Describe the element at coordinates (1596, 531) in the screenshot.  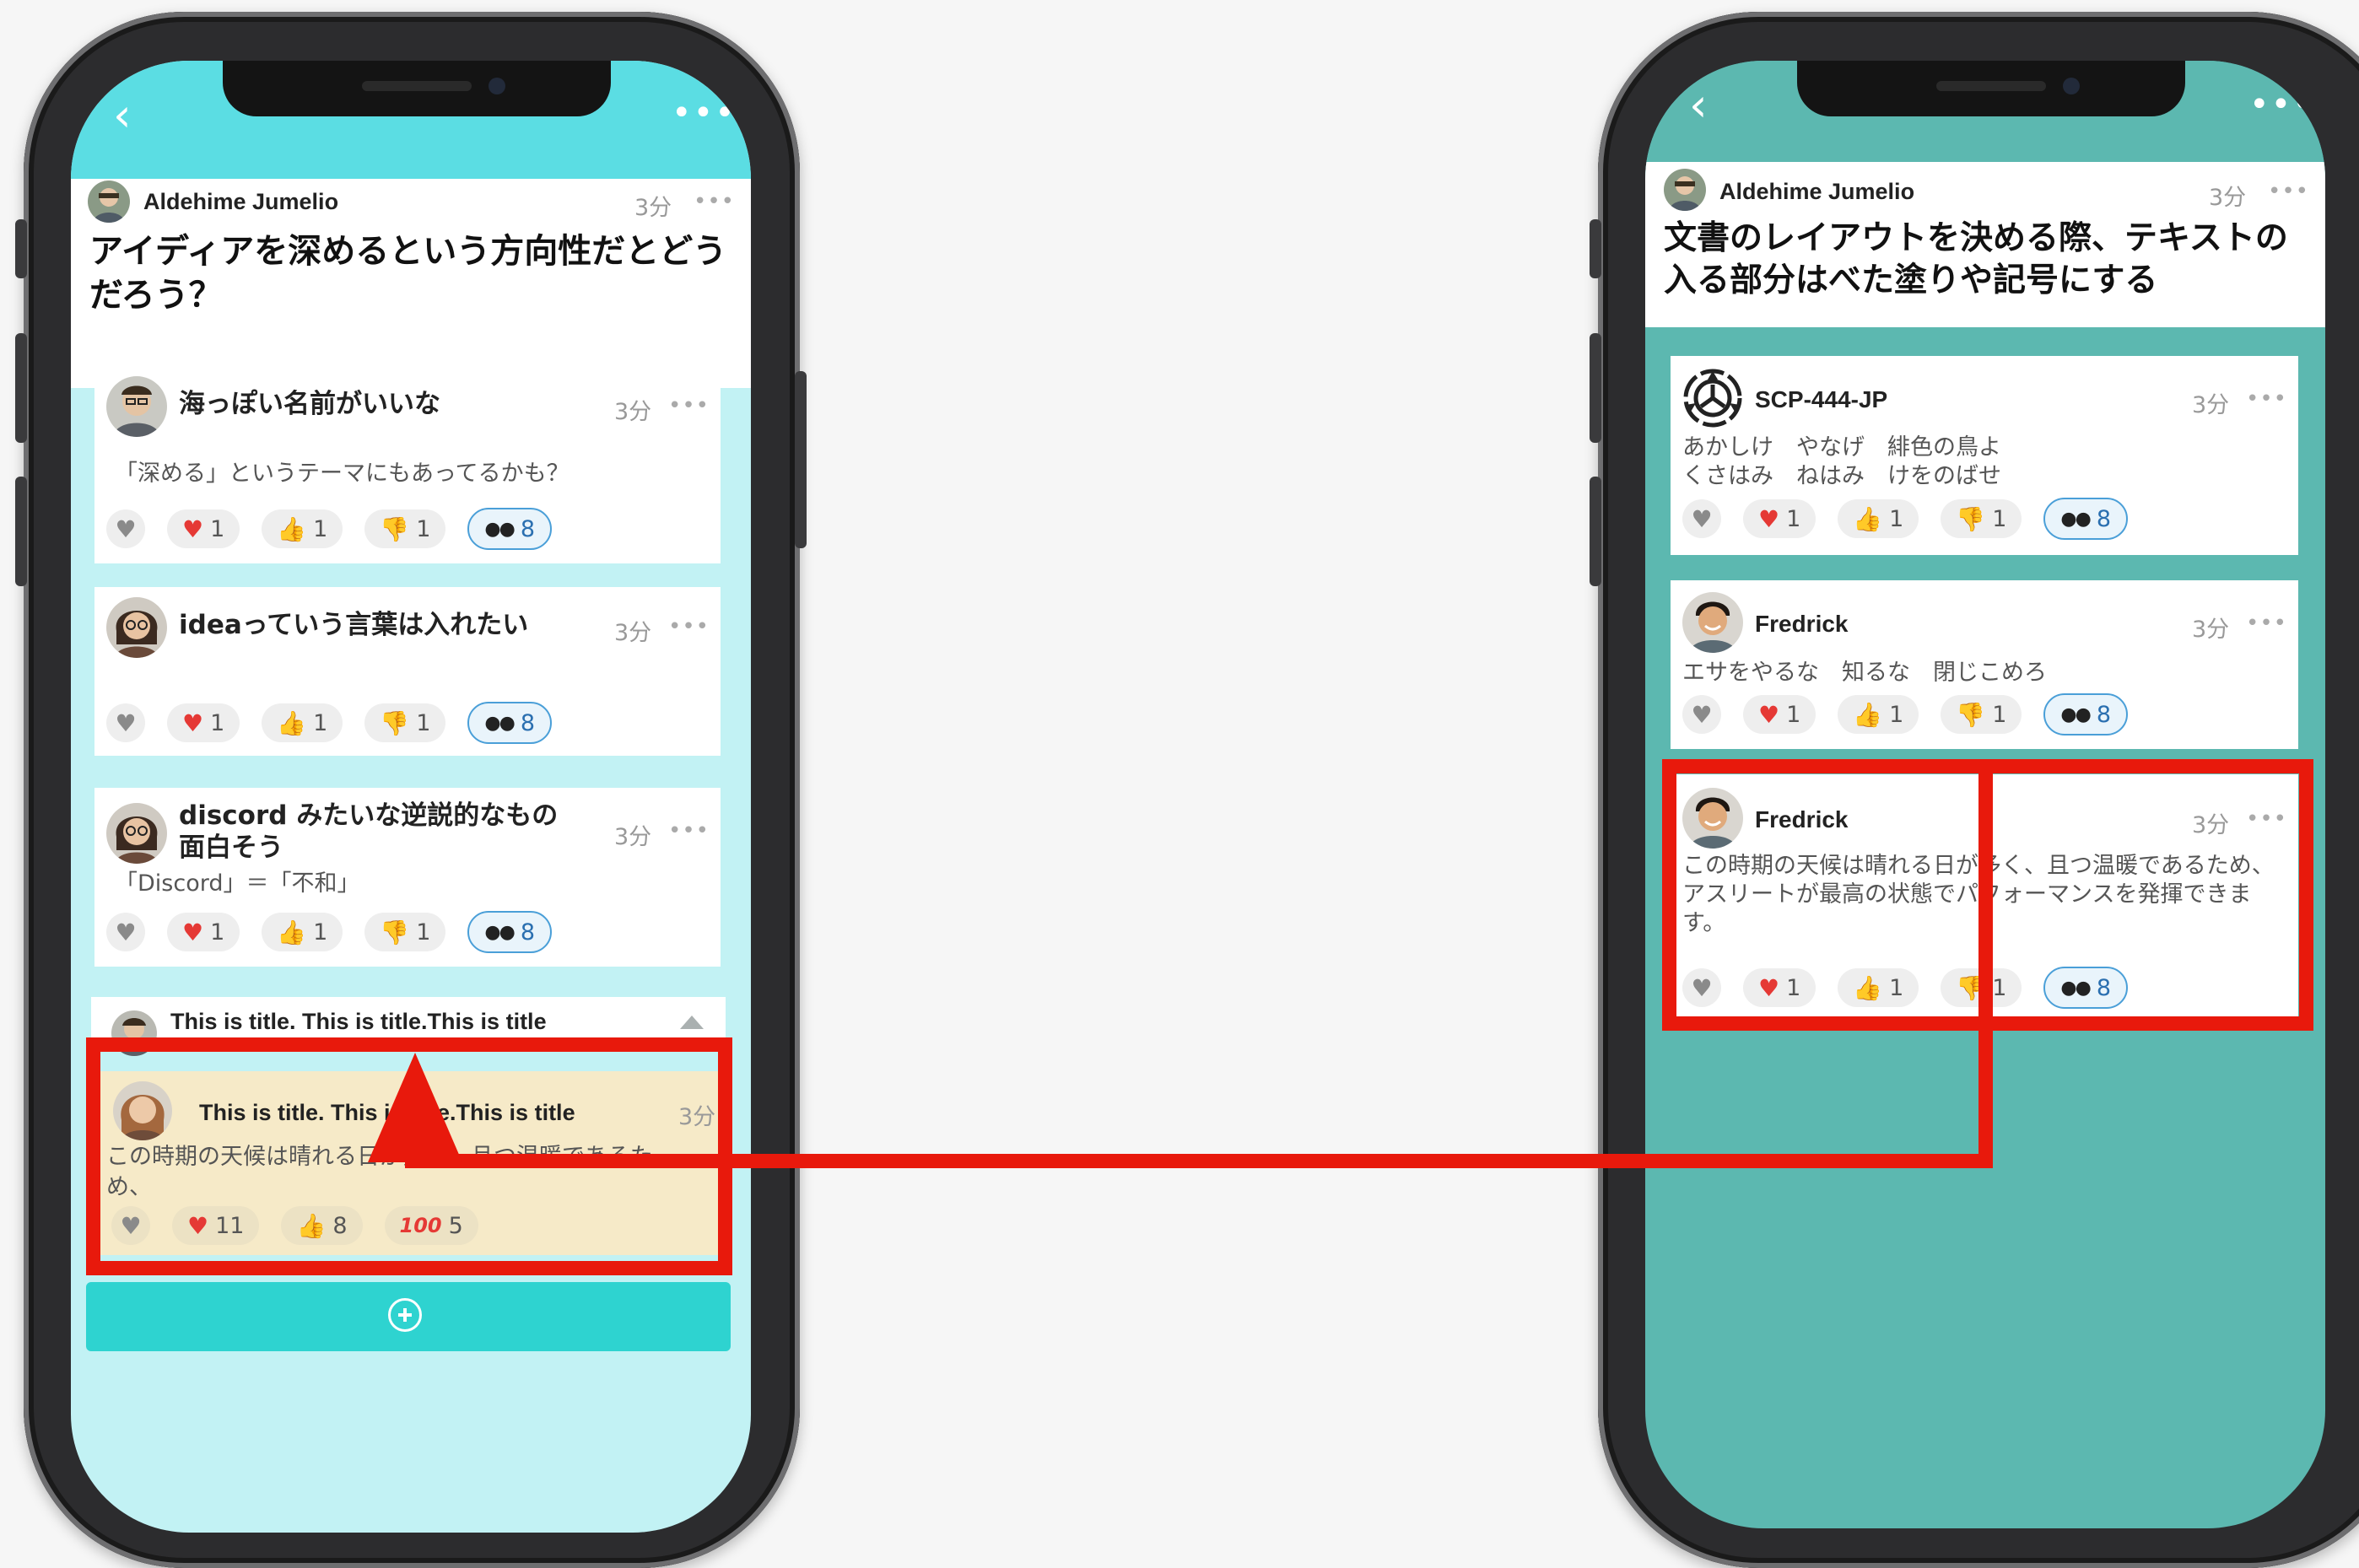
I see `right-volume-down` at that location.